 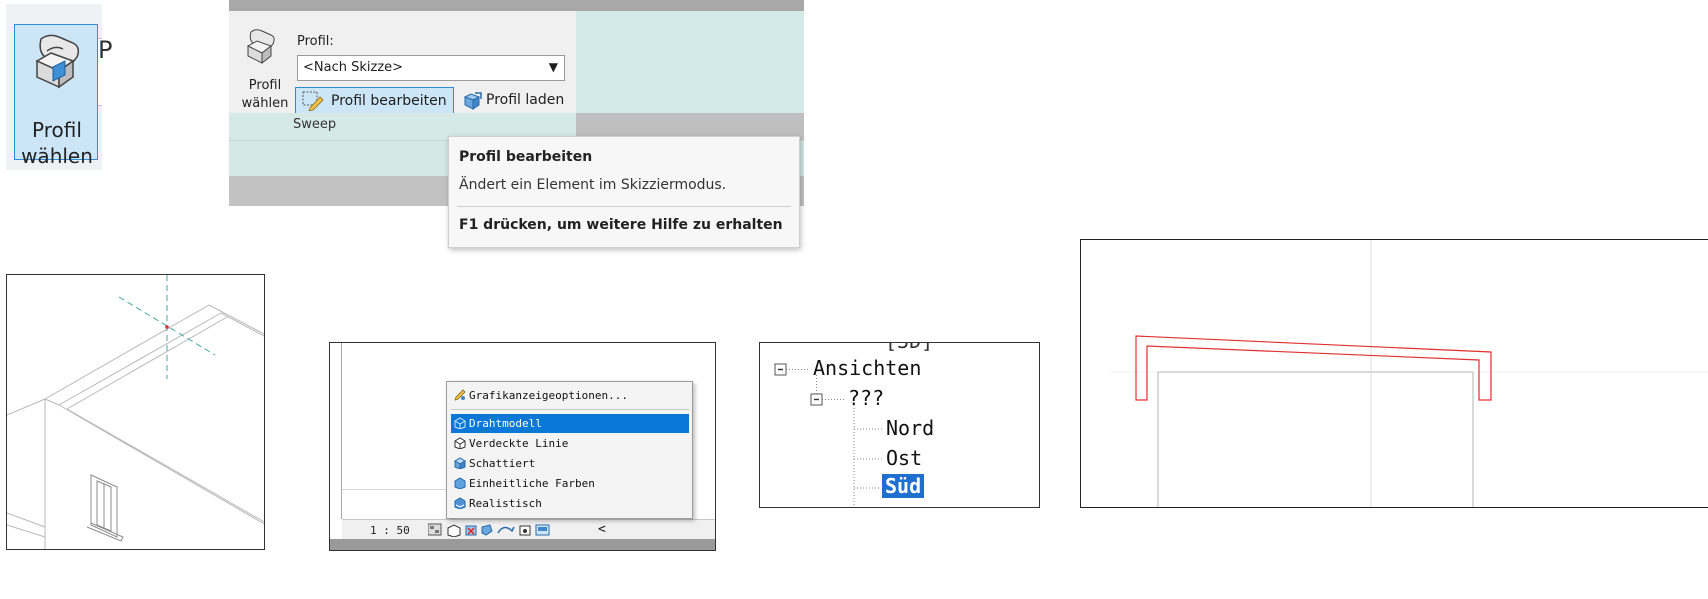 What do you see at coordinates (621, 225) in the screenshot?
I see `tooltip-help-hint: F1 drücken, um weitere Hilfe zu erhalten` at bounding box center [621, 225].